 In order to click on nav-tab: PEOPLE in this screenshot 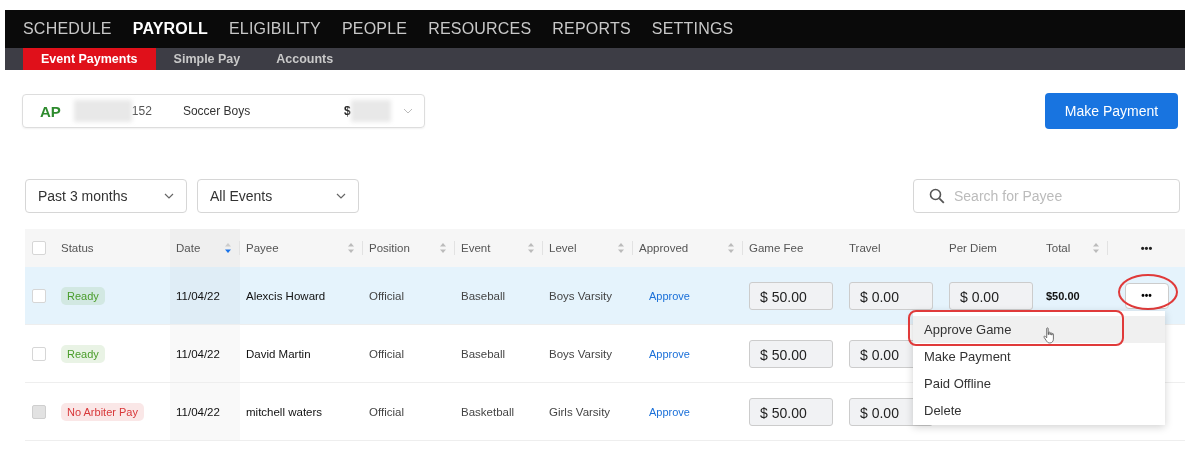, I will do `click(374, 29)`.